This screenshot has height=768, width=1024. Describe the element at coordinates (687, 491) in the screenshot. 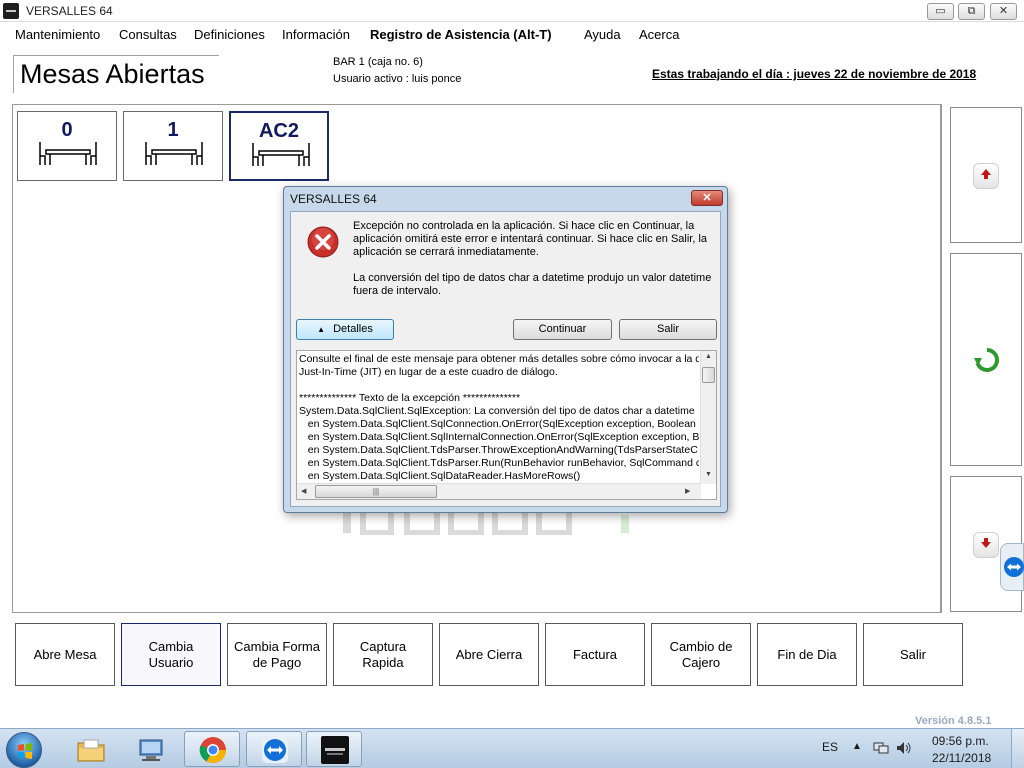

I see `scroll-right-arrow-icon: ▶` at that location.